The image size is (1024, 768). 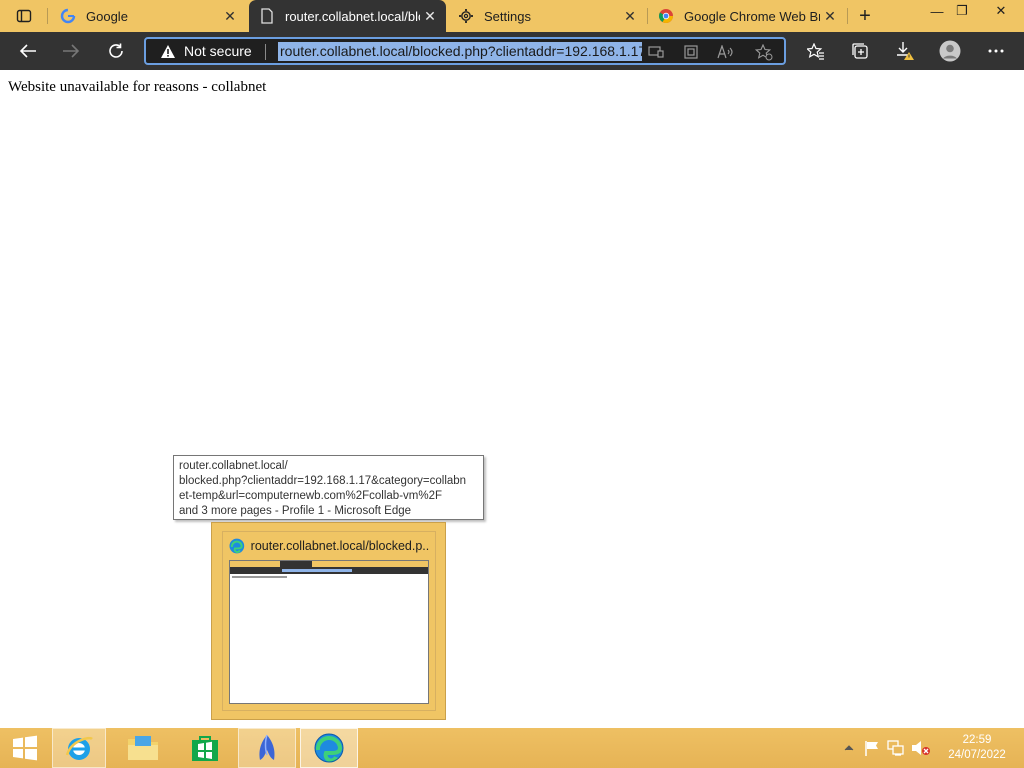 I want to click on not-secure-indicator: Not secure, so click(x=206, y=51).